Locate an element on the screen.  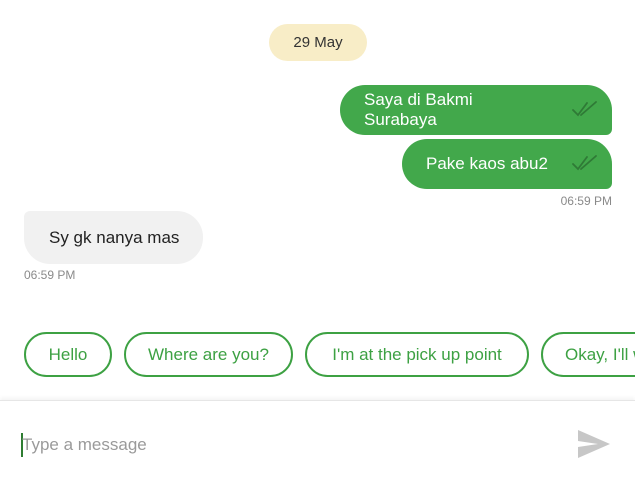
quick-reply-chip: I'm at the pick up point is located at coordinates (417, 354).